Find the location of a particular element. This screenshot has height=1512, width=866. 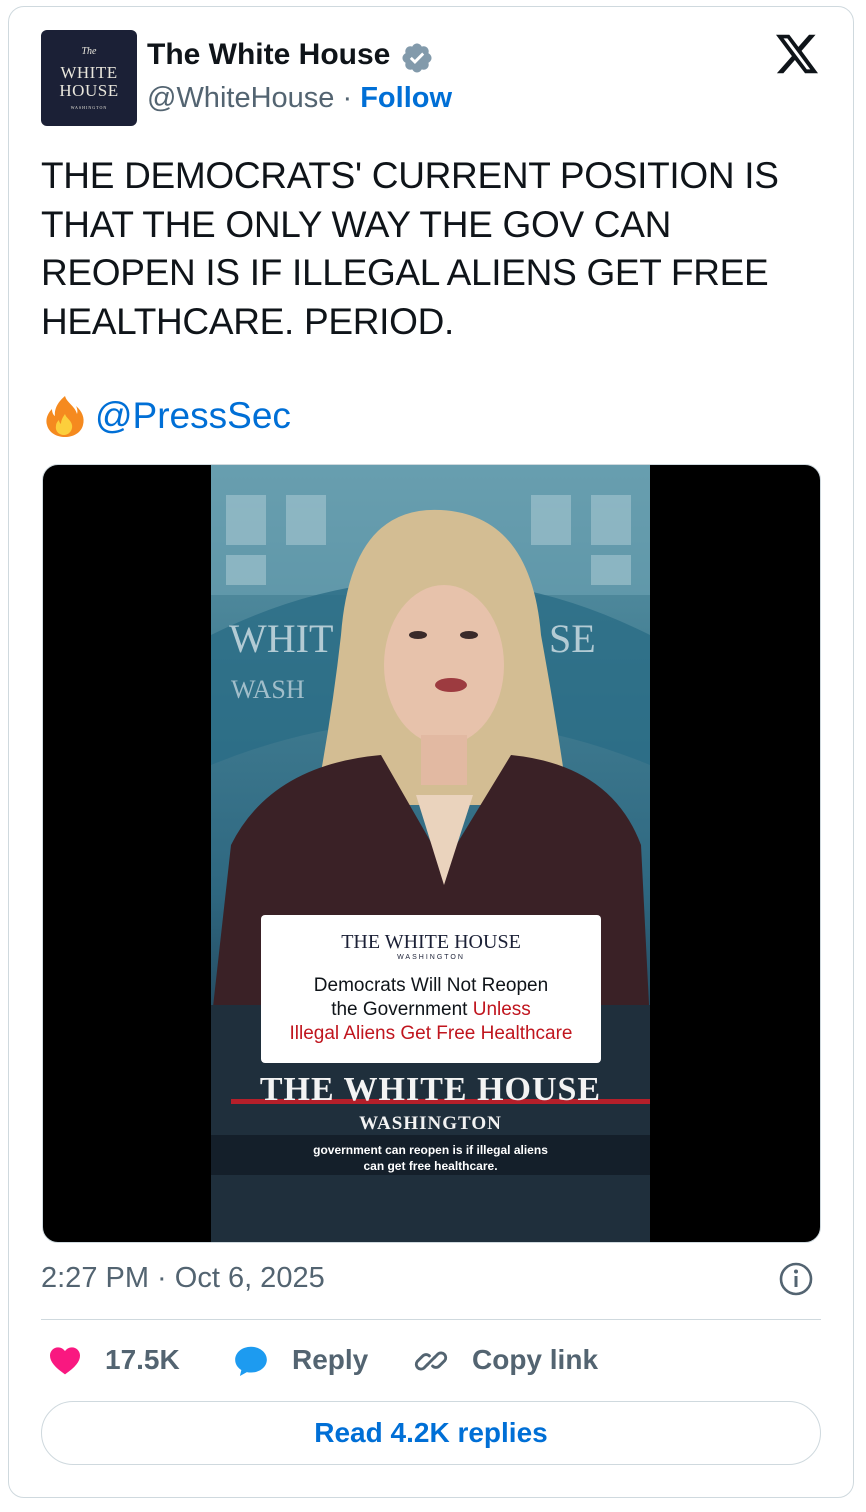

lower-third-line2: the Government Unless is located at coordinates (431, 1010).